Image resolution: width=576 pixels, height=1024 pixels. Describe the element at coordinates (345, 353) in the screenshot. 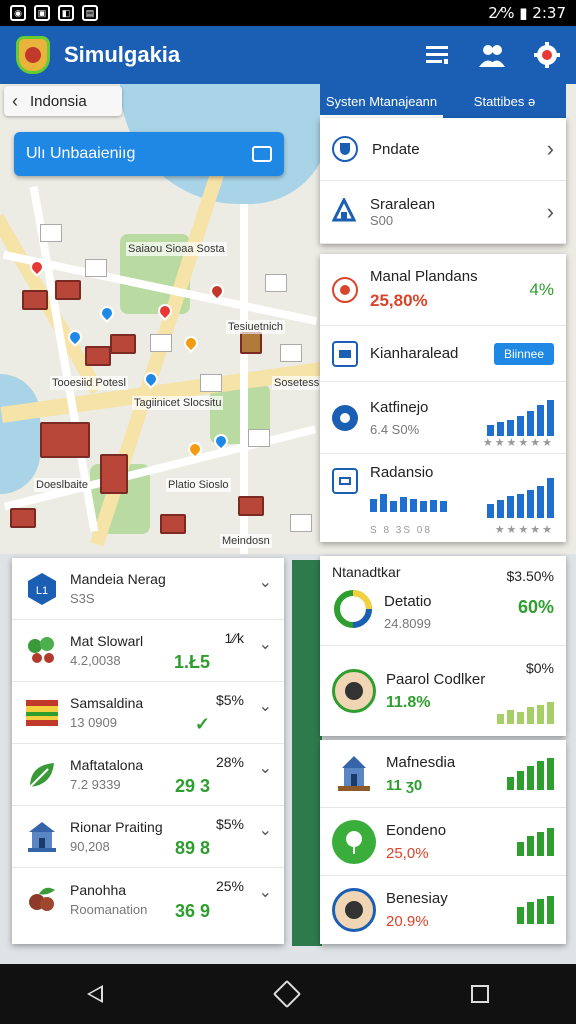

I see `chat-icon` at that location.